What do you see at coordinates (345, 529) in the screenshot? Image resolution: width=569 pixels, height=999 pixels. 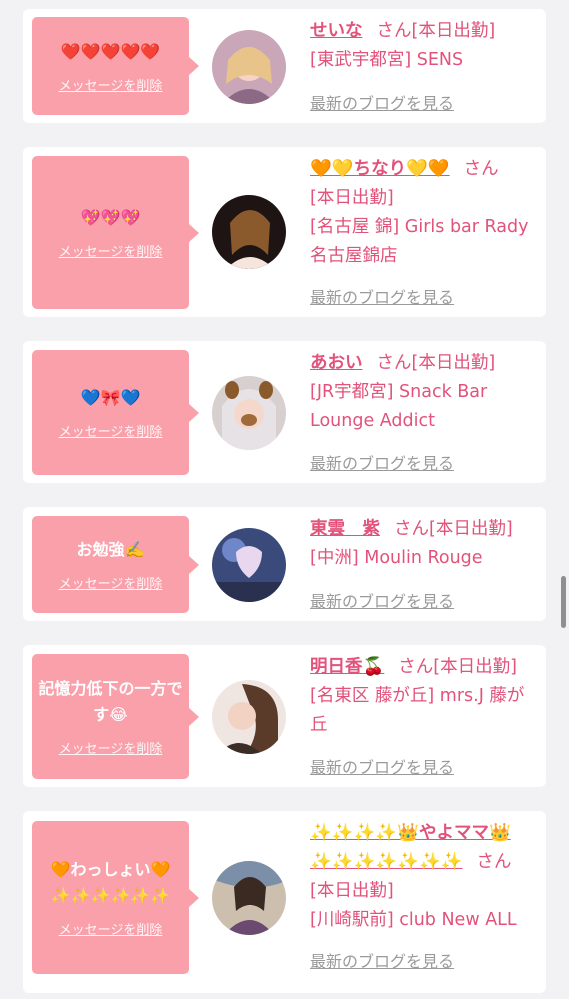 I see `cast-name-link: 東雲 紫` at bounding box center [345, 529].